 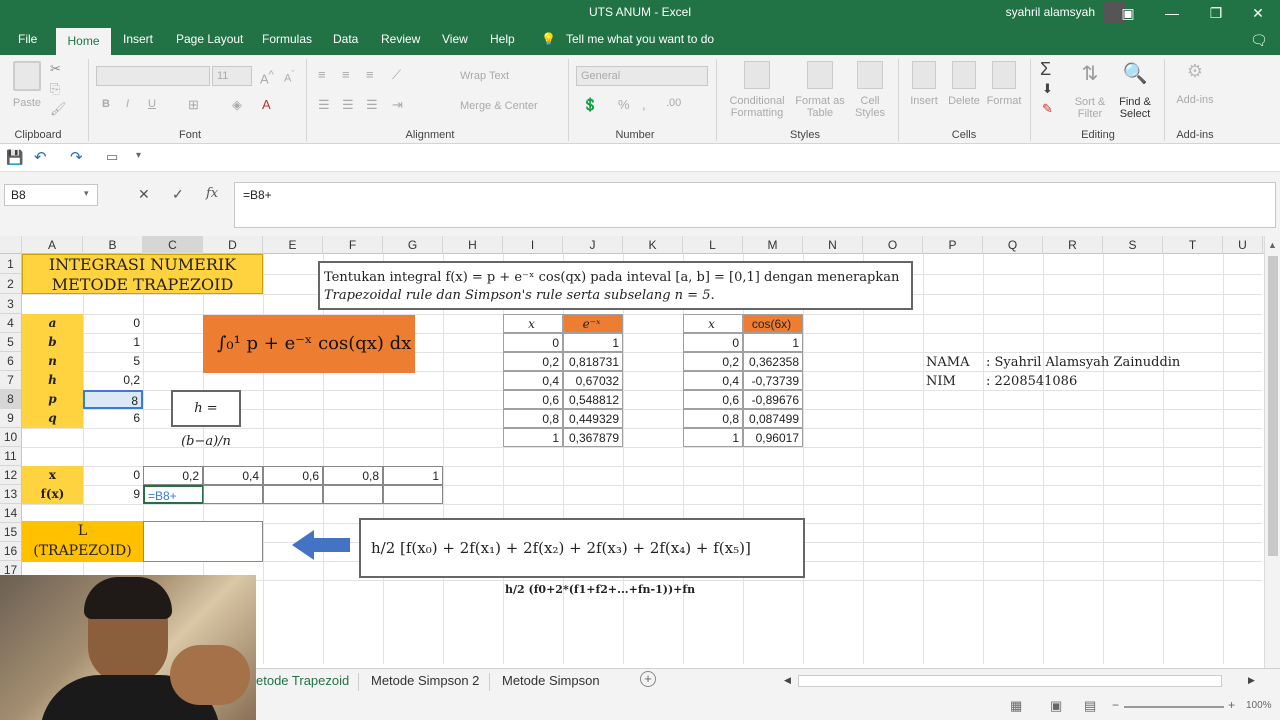 I want to click on vertical-scrollbar: ▲, so click(x=1272, y=452).